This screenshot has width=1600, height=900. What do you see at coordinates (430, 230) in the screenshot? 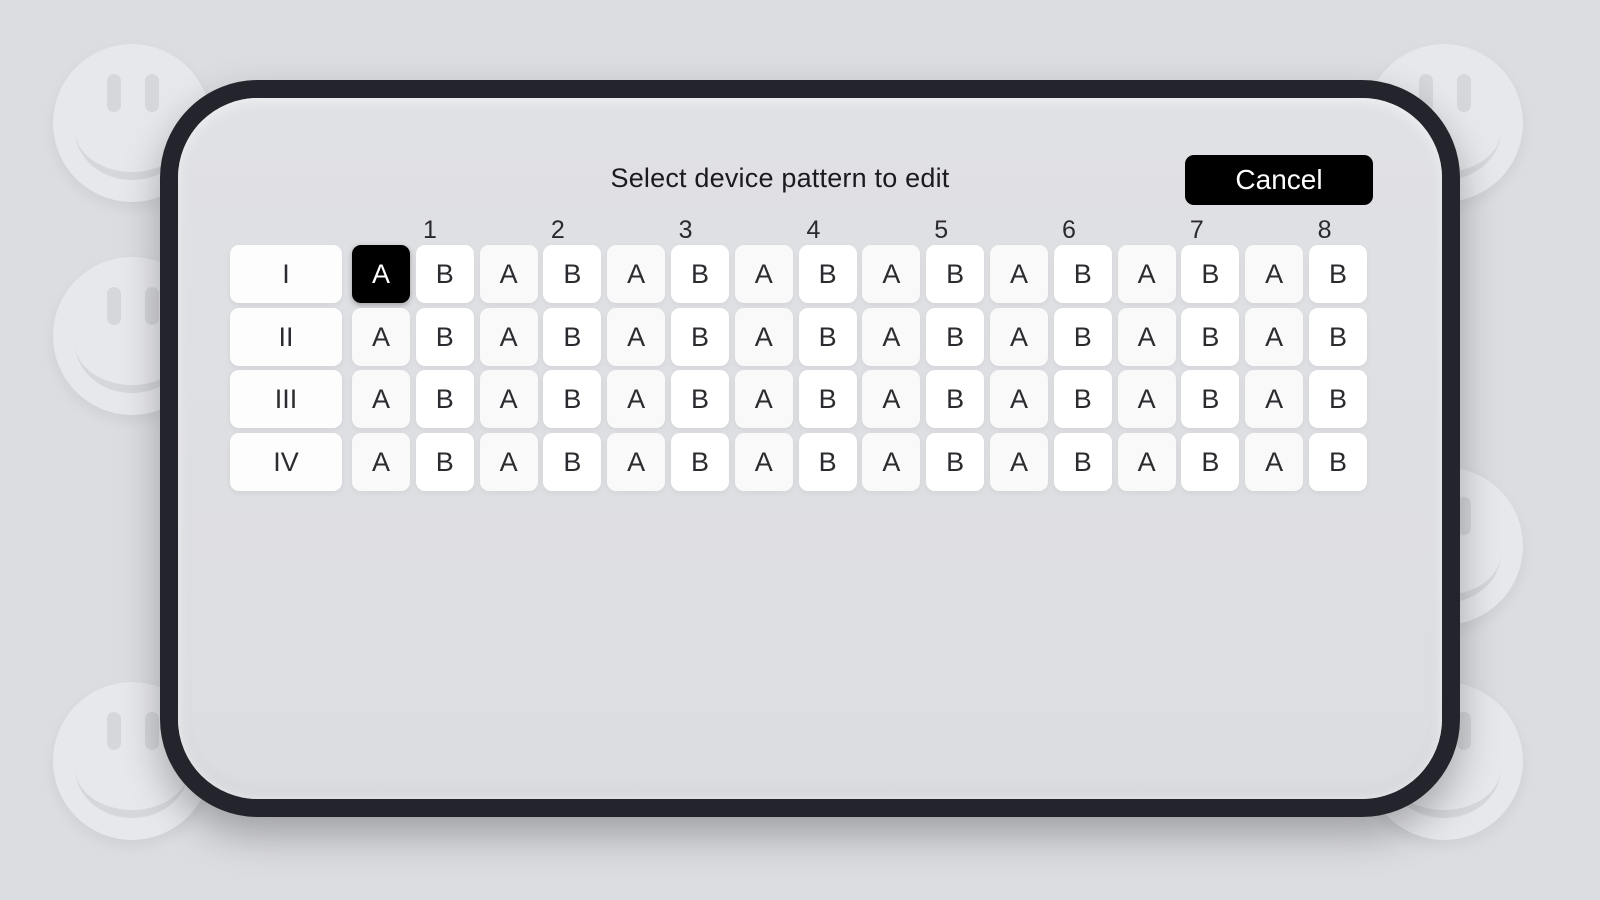
I see `column-number-1: 1` at bounding box center [430, 230].